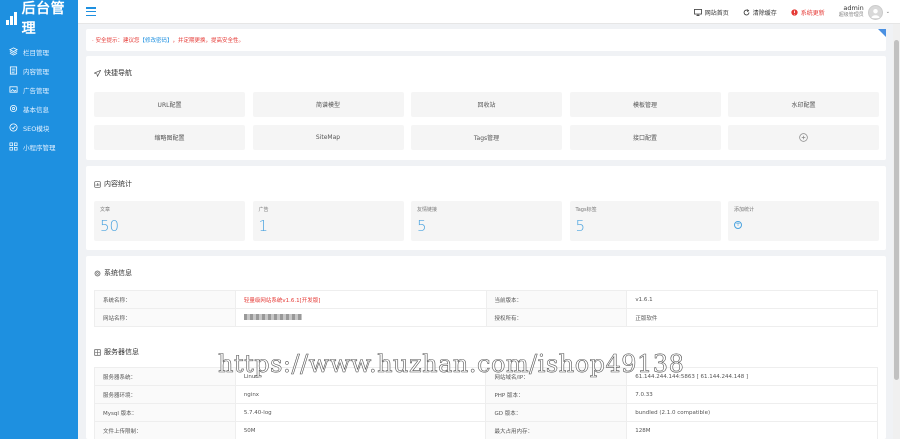 The image size is (900, 439). Describe the element at coordinates (896, 210) in the screenshot. I see `scrollbar-thumb` at that location.